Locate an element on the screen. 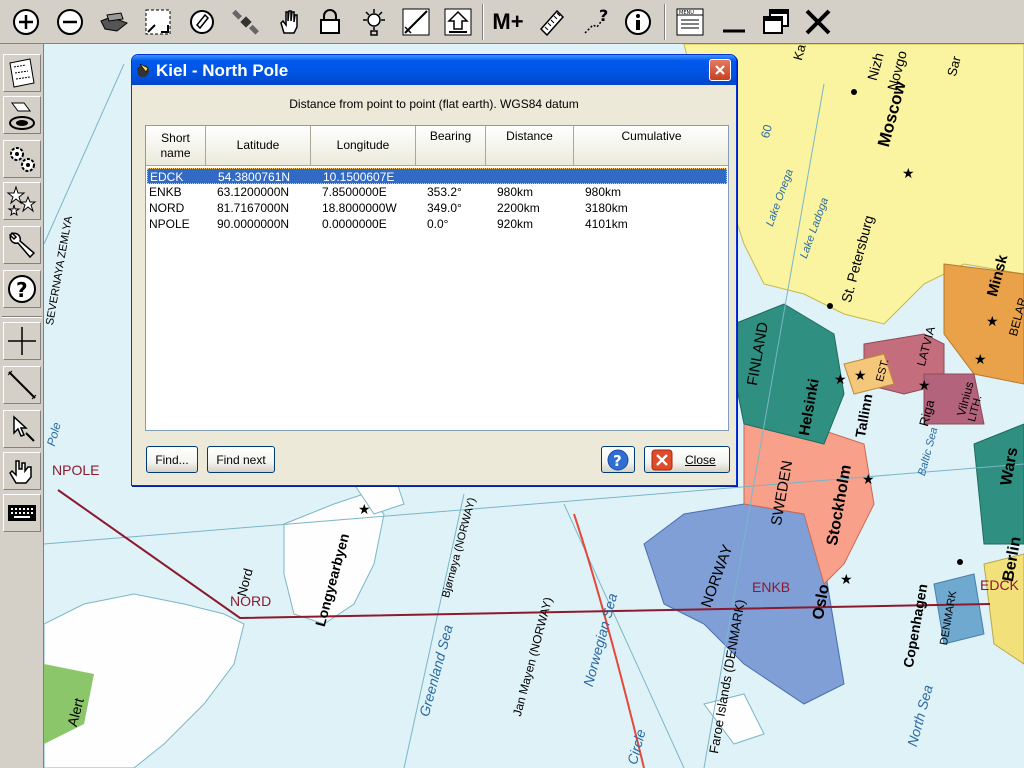 The image size is (1024, 768). info-icon is located at coordinates (638, 22).